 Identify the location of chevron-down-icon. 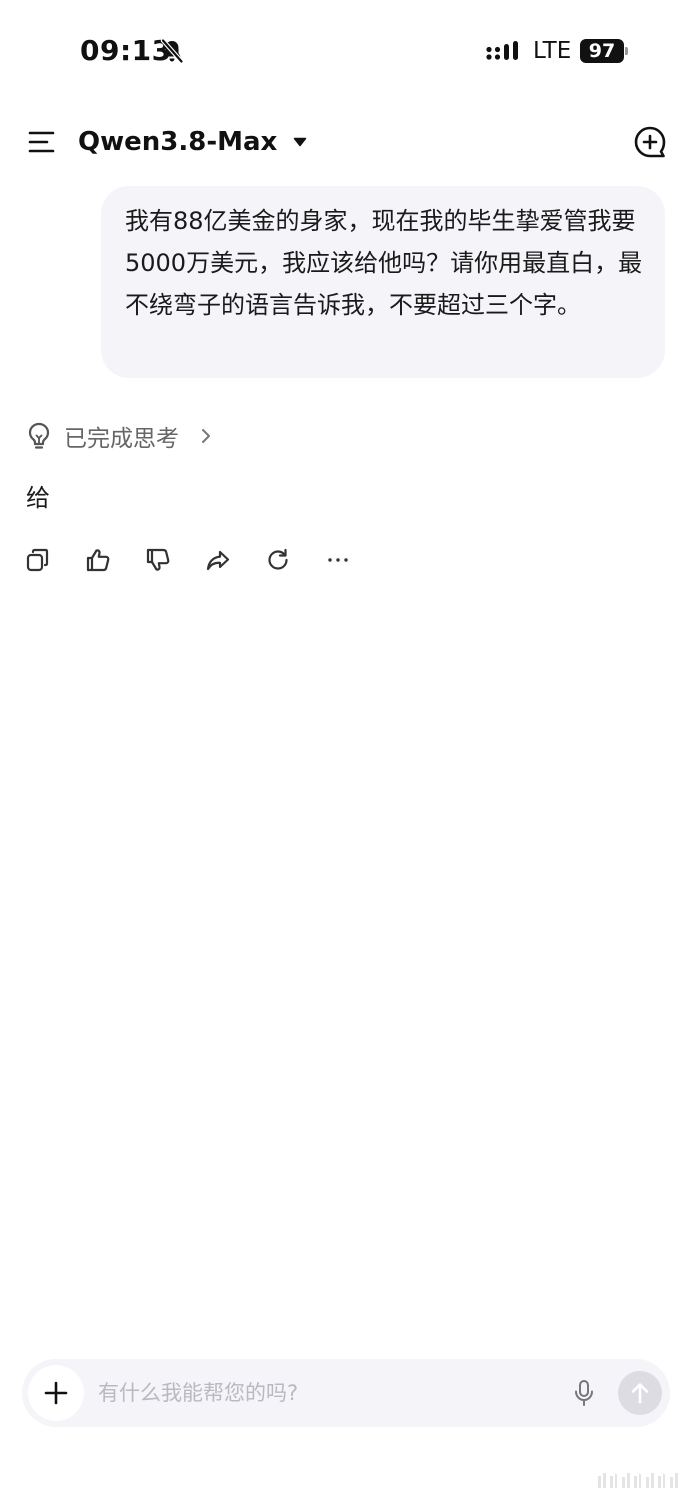
(300, 142).